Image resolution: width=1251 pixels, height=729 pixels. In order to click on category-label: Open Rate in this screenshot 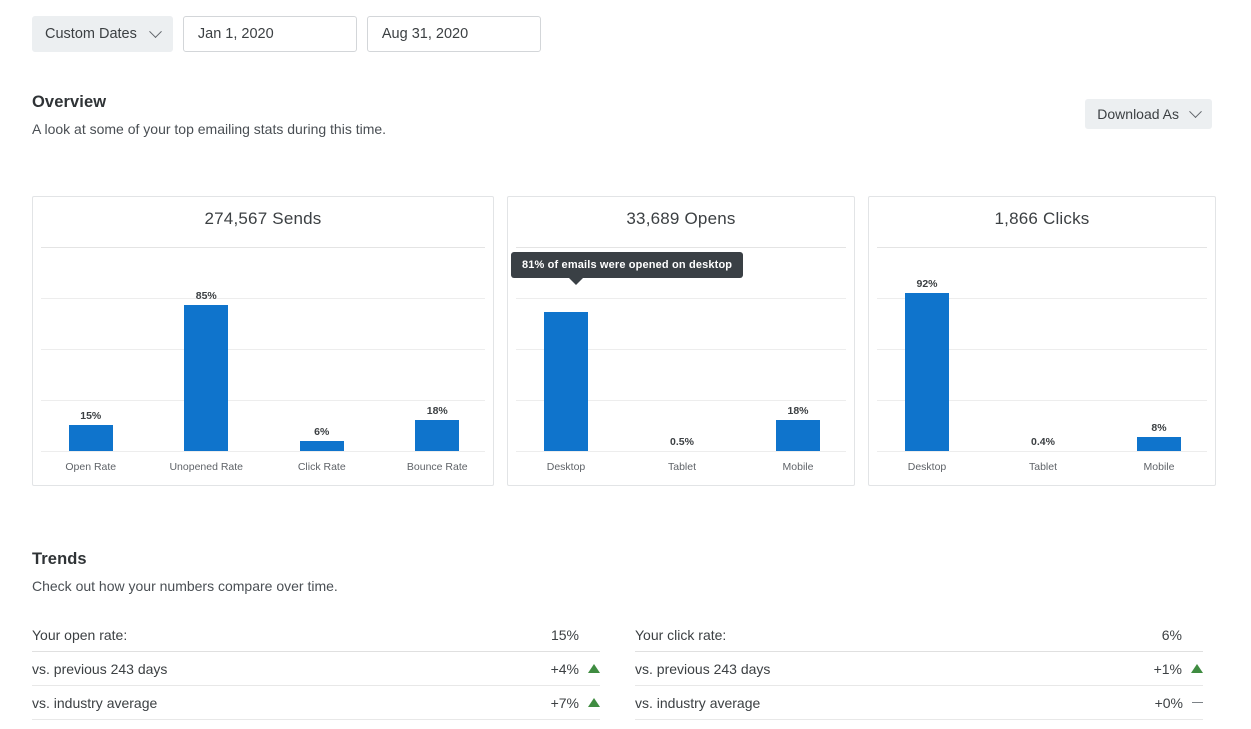, I will do `click(91, 467)`.